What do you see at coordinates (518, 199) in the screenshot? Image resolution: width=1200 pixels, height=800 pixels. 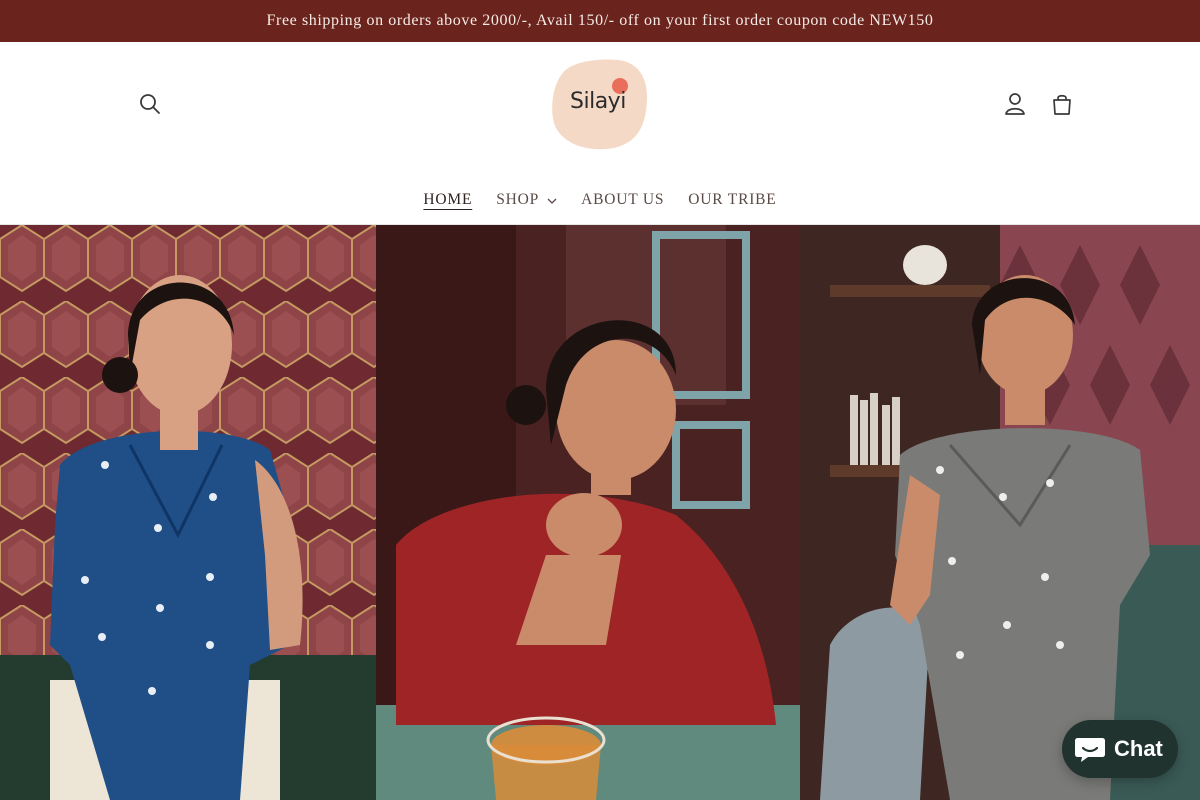 I see `nav-item-label: SHOP` at bounding box center [518, 199].